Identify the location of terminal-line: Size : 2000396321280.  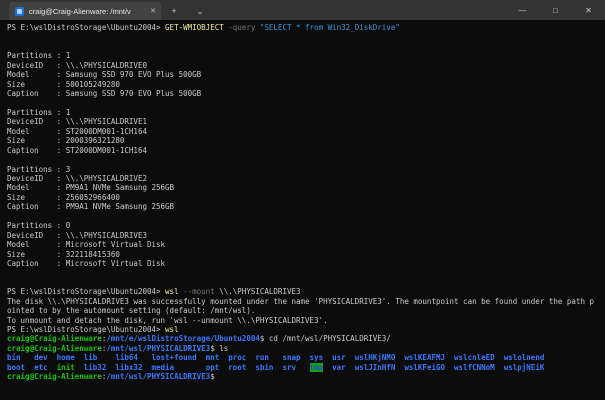
(66, 141).